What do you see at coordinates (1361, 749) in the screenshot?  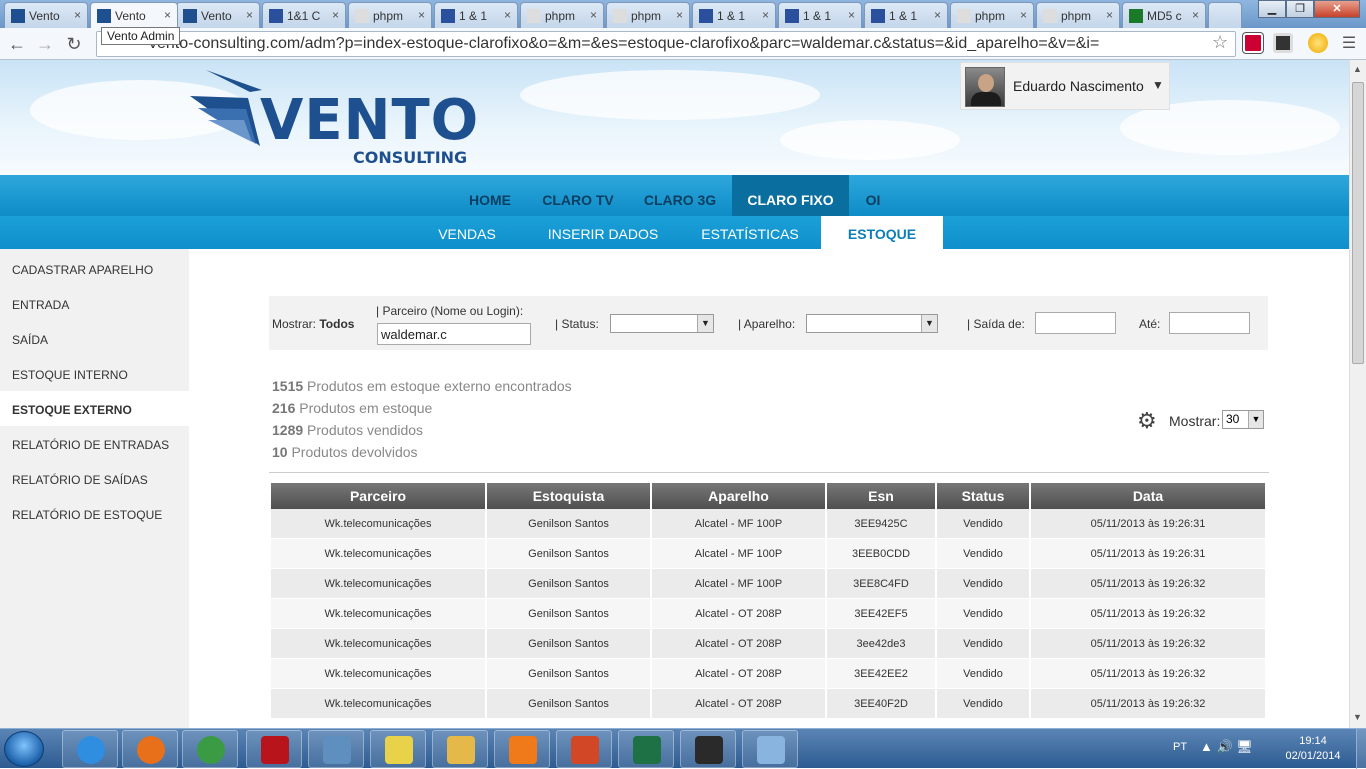 I see `show-desktop-button` at bounding box center [1361, 749].